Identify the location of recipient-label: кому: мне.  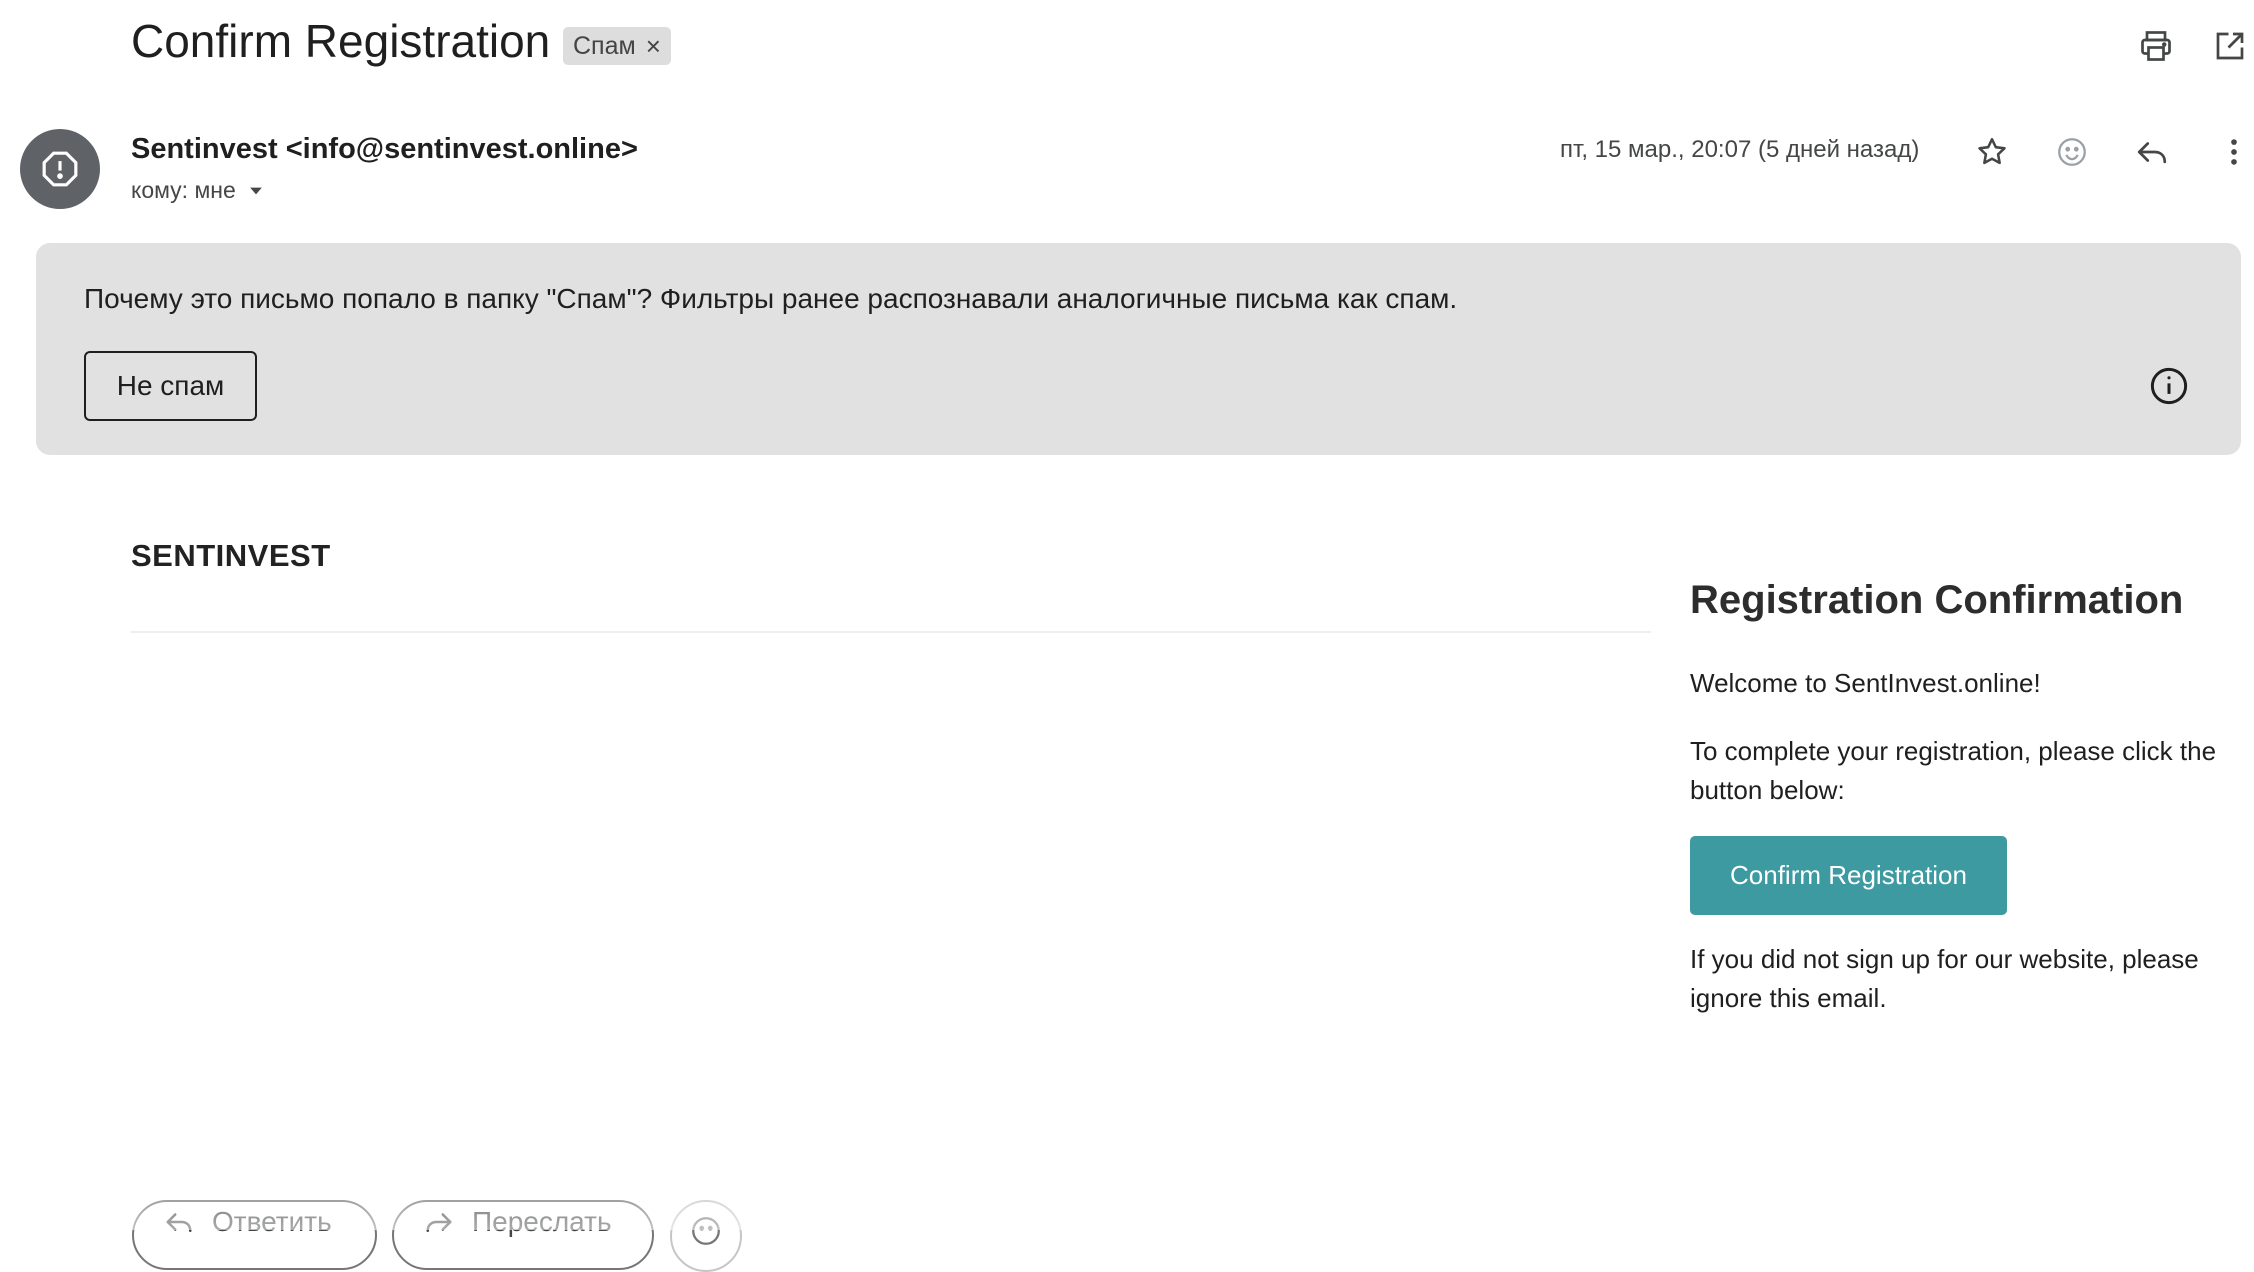
(183, 190).